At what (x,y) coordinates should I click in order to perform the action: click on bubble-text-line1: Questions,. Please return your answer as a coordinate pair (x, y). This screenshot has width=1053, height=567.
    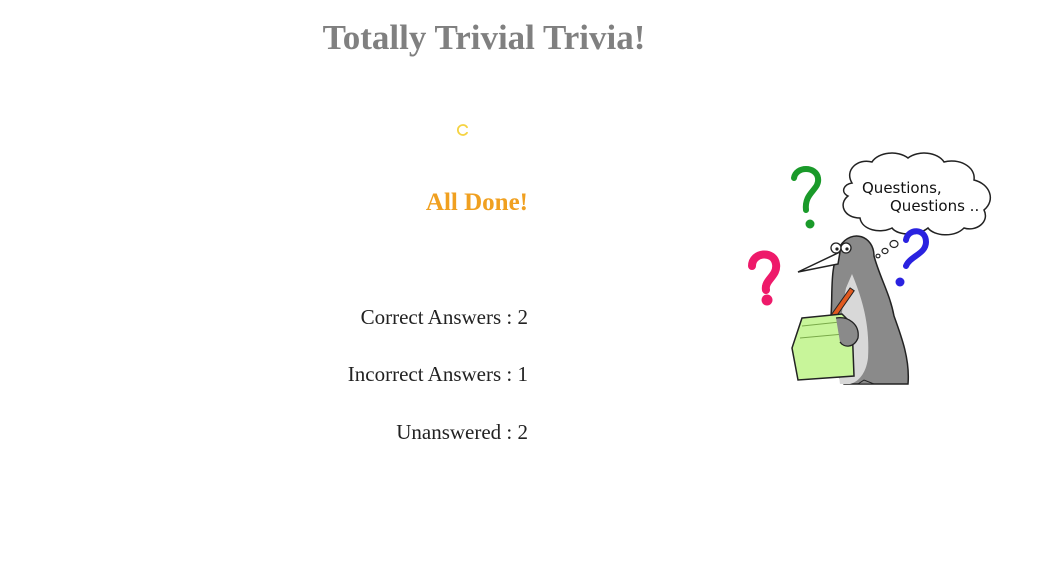
    Looking at the image, I should click on (902, 188).